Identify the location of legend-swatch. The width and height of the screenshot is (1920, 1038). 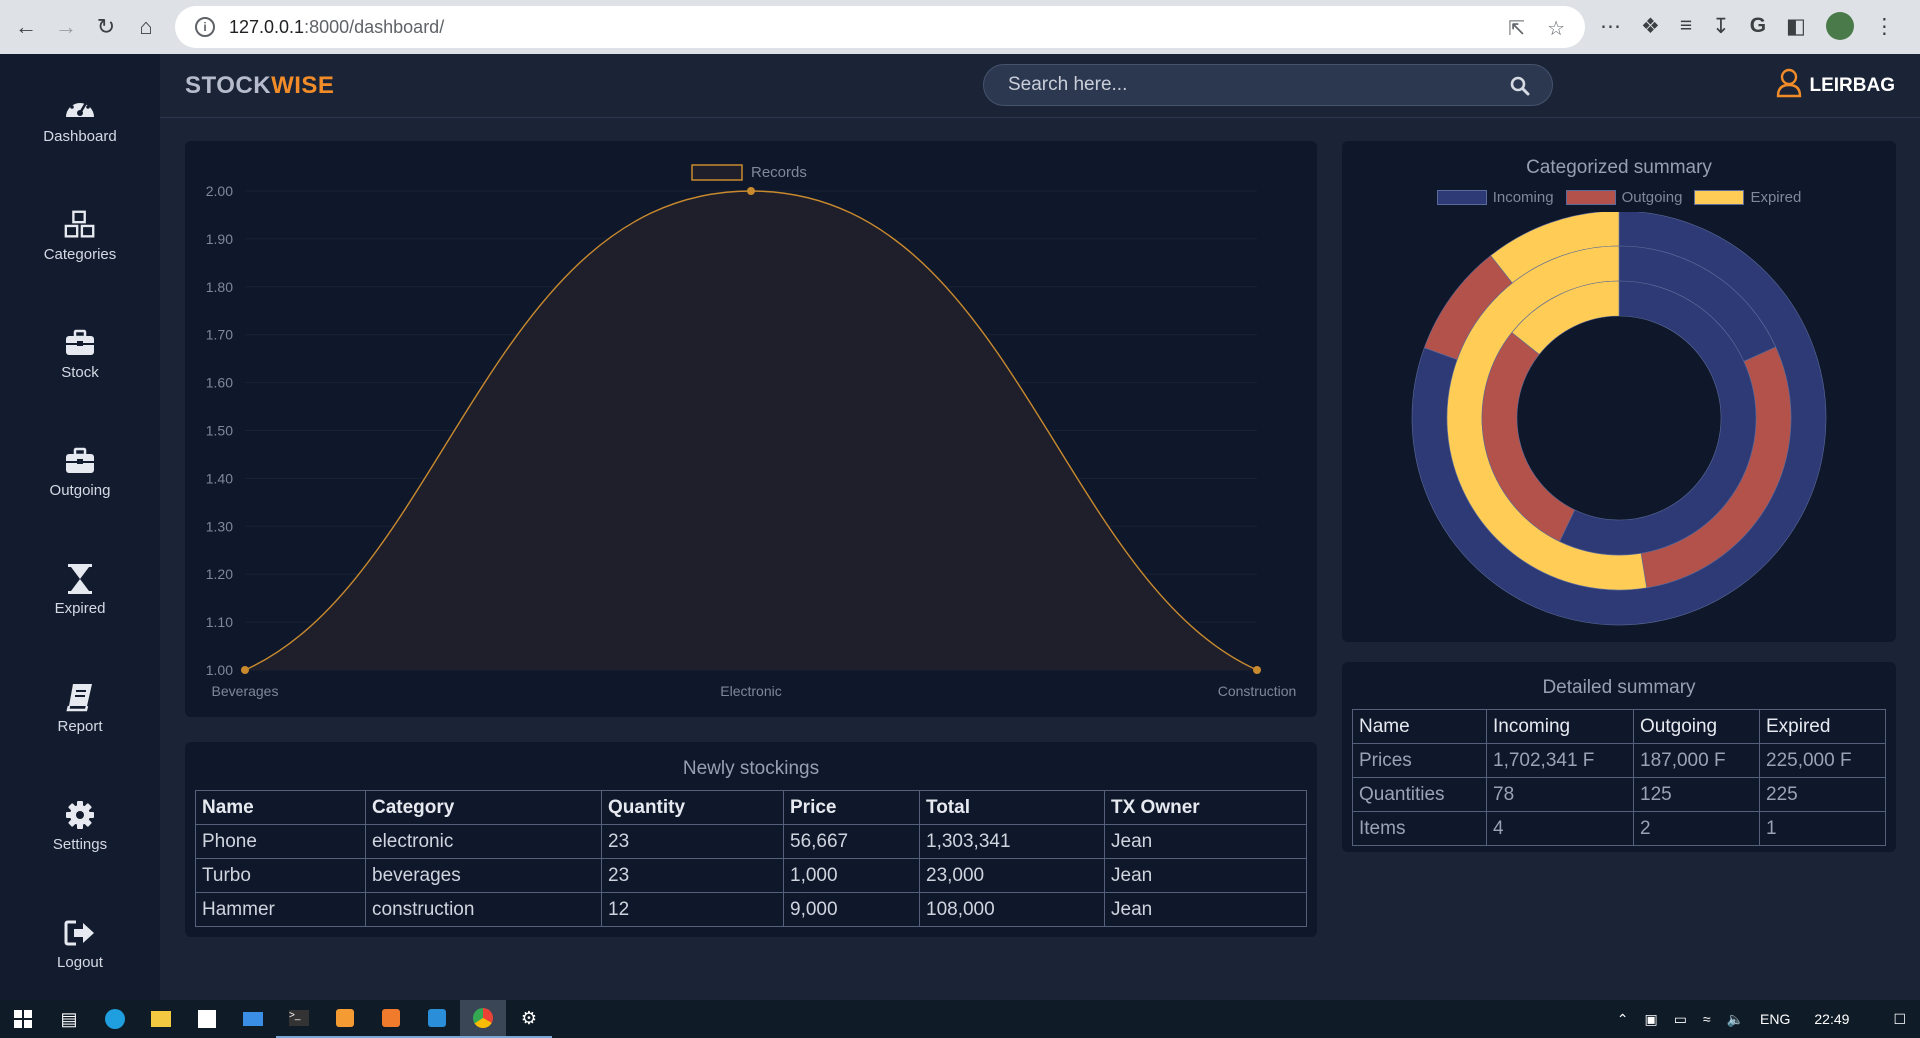
(1461, 197).